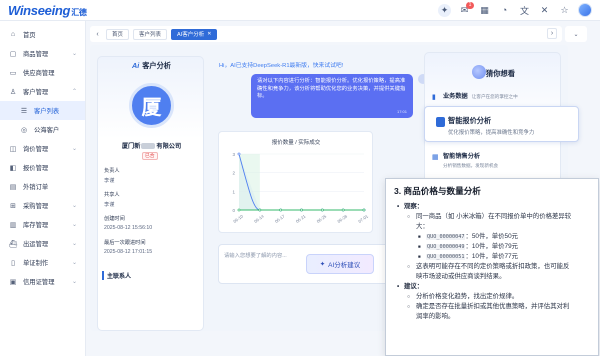 This screenshot has width=600, height=356. Describe the element at coordinates (552, 33) in the screenshot. I see `chevron-right-icon: ›` at that location.